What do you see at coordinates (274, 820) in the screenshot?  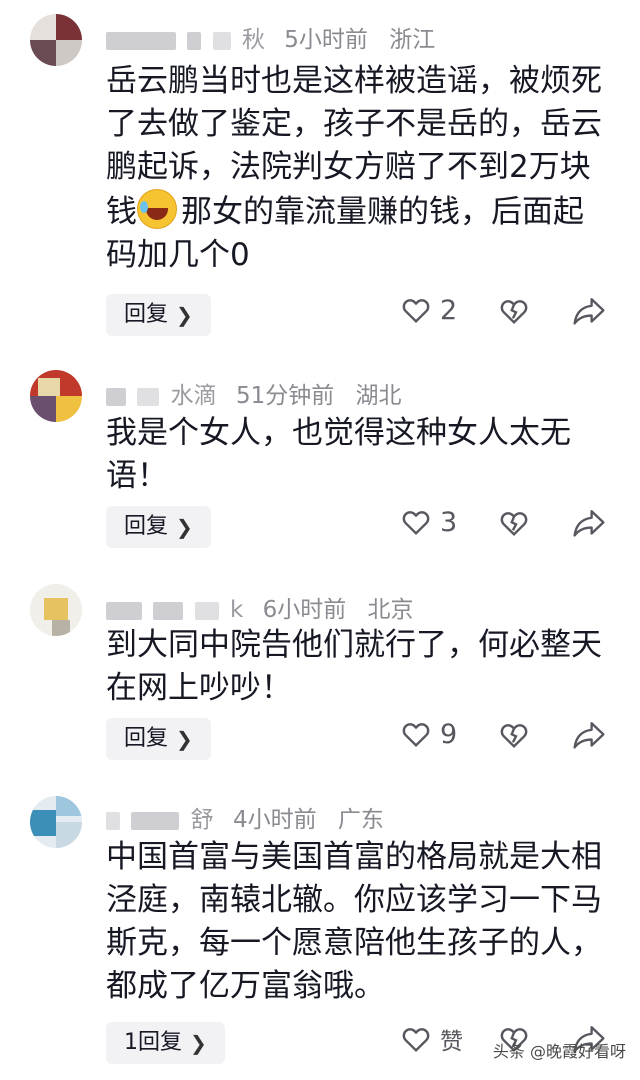 I see `comment-time: 4小时前` at bounding box center [274, 820].